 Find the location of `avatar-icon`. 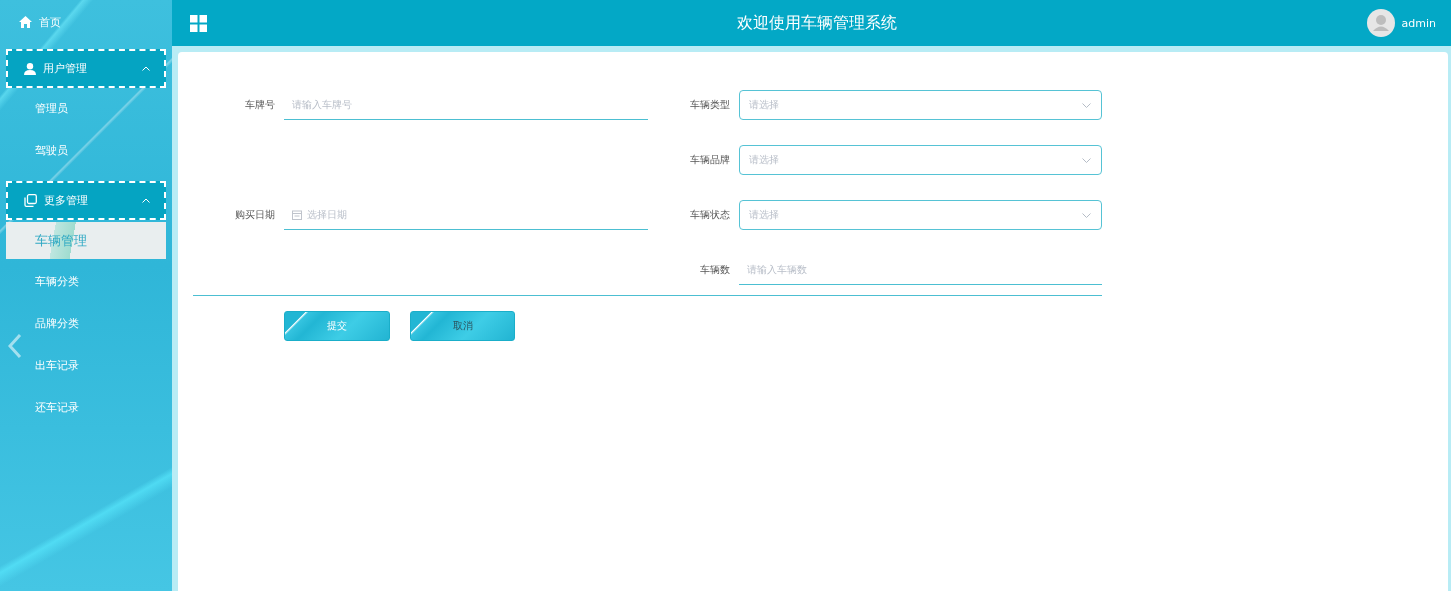

avatar-icon is located at coordinates (1380, 23).